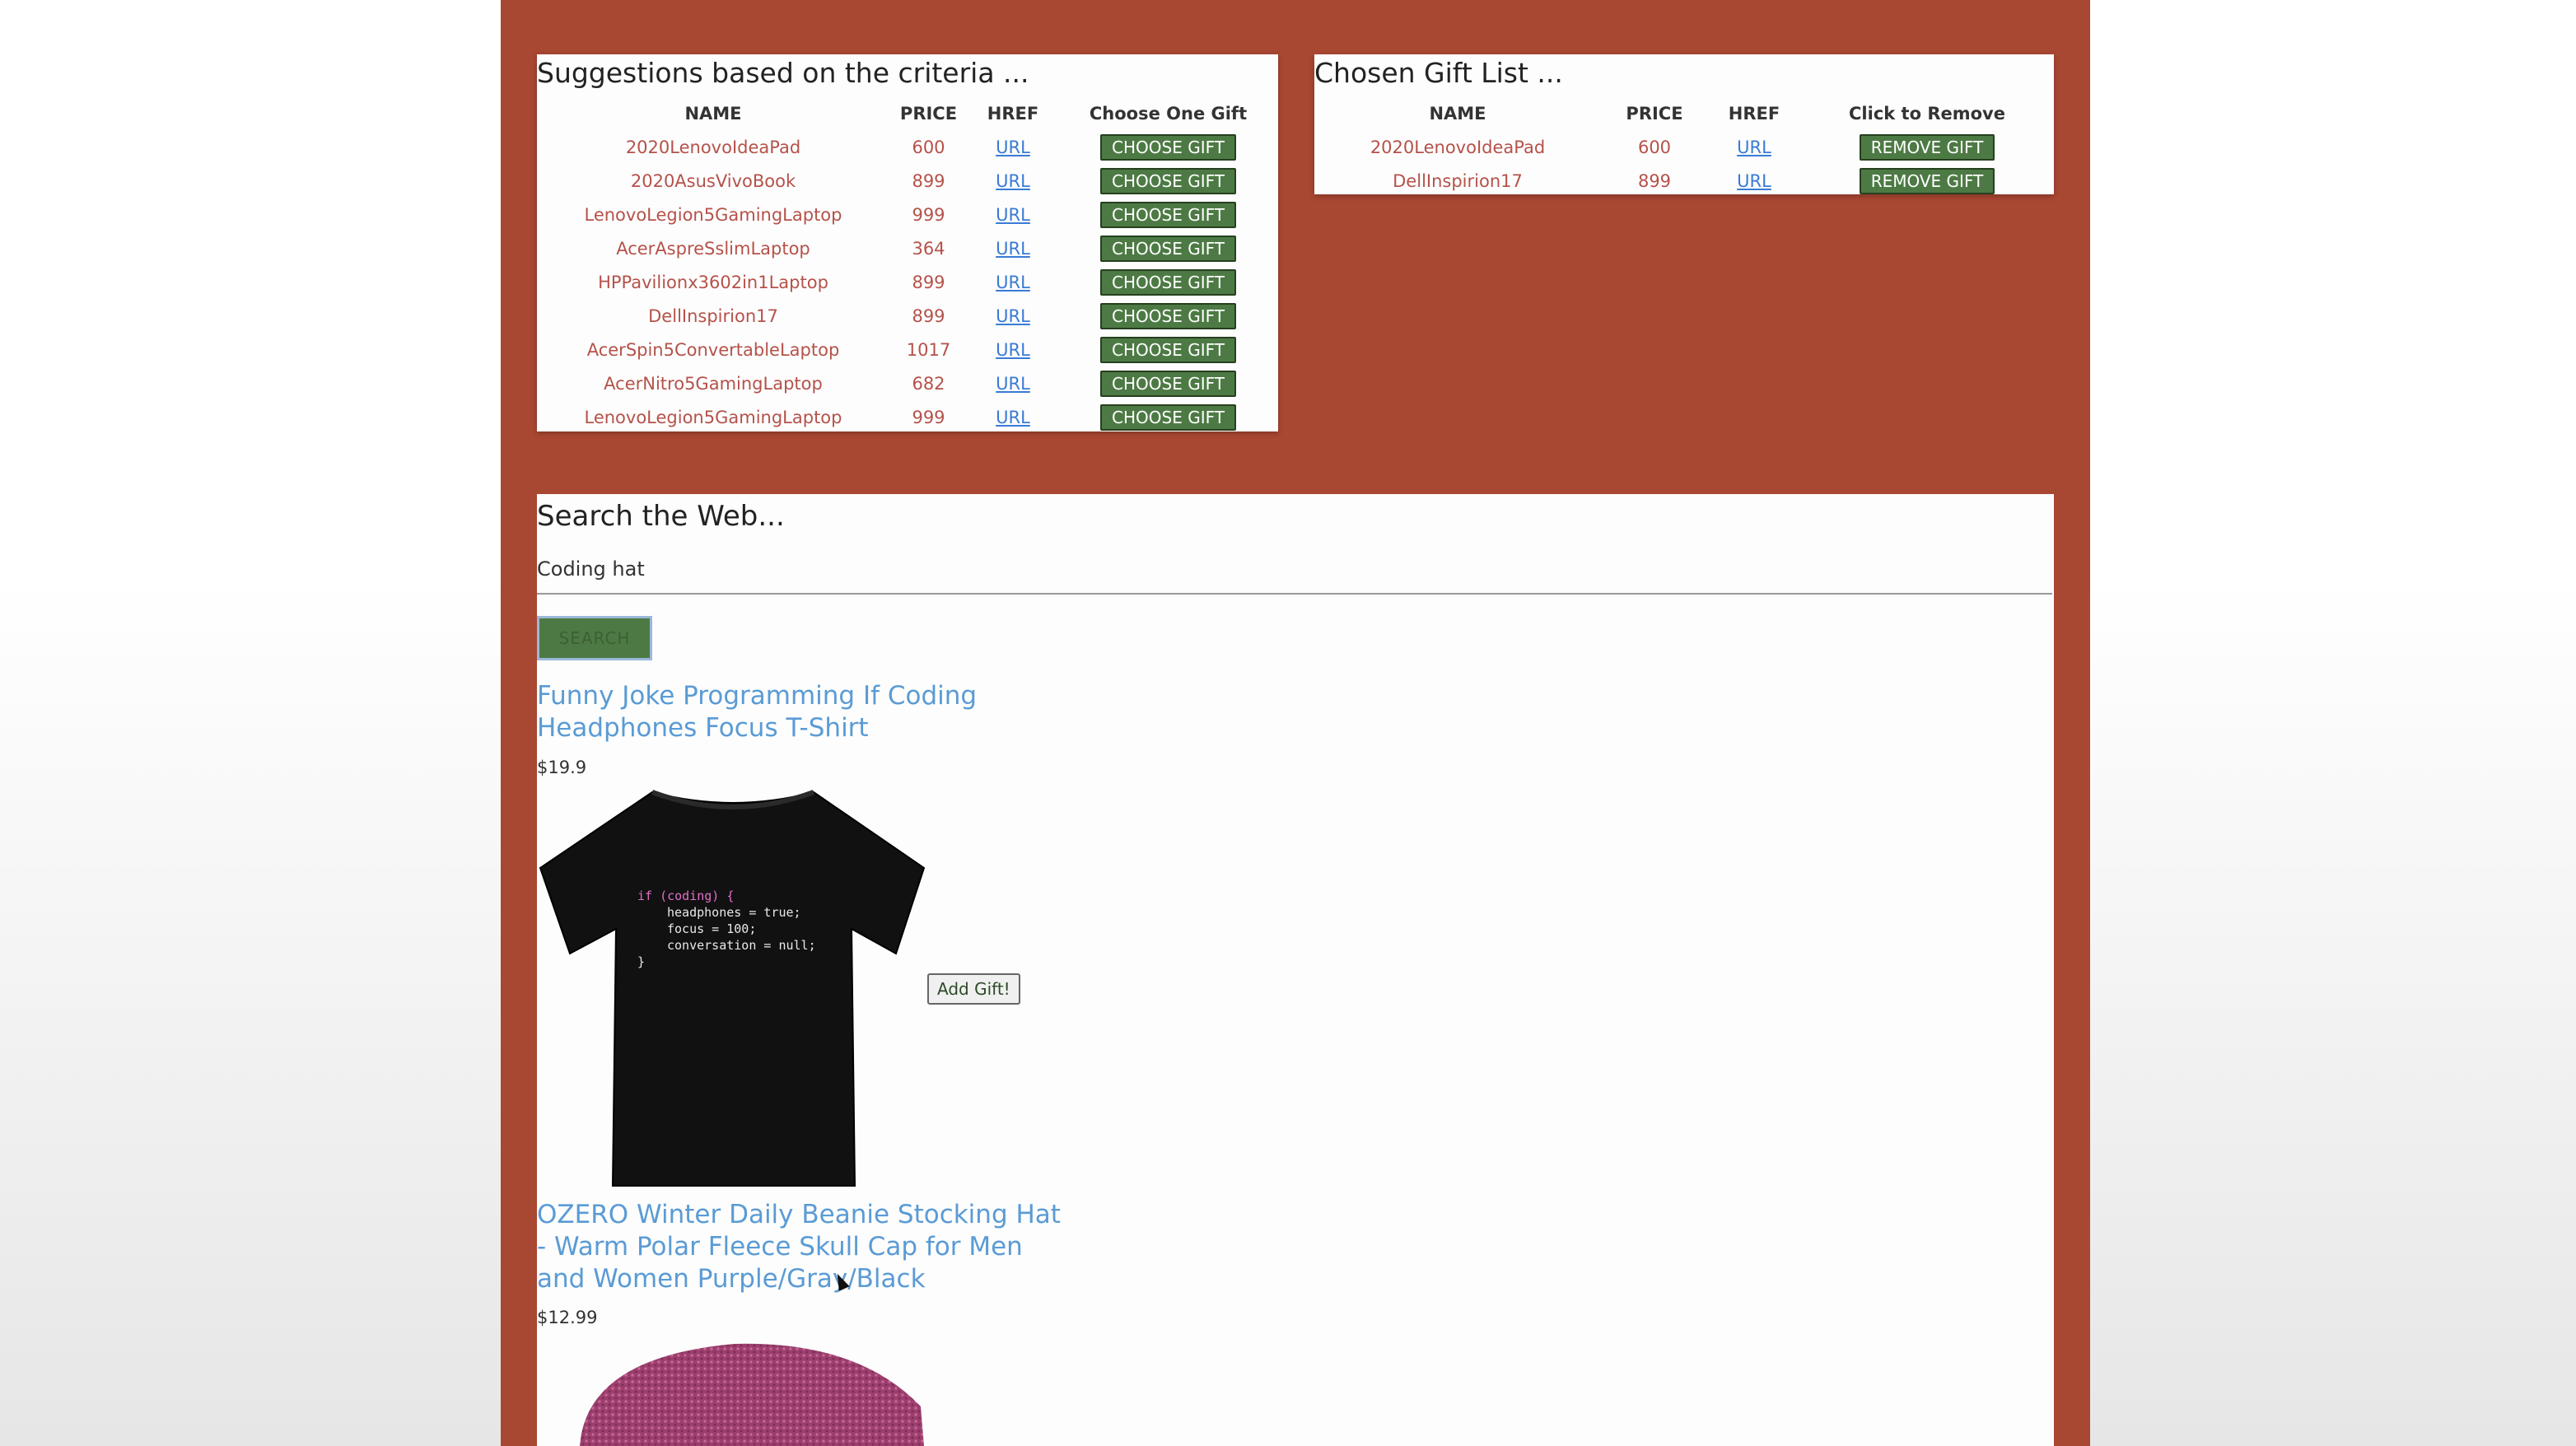 The width and height of the screenshot is (2576, 1446). What do you see at coordinates (641, 961) in the screenshot?
I see `code-line: }` at bounding box center [641, 961].